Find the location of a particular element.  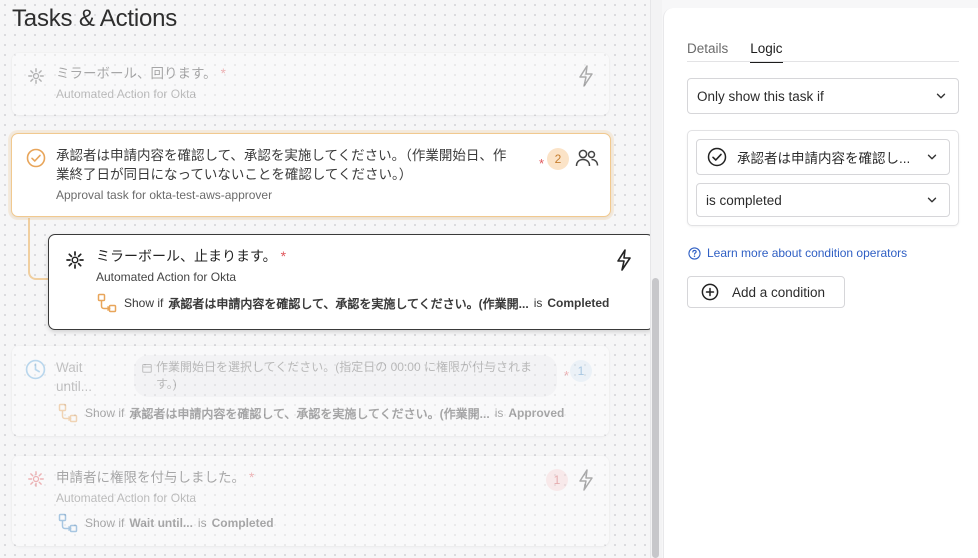

tabs-divider is located at coordinates (823, 61).